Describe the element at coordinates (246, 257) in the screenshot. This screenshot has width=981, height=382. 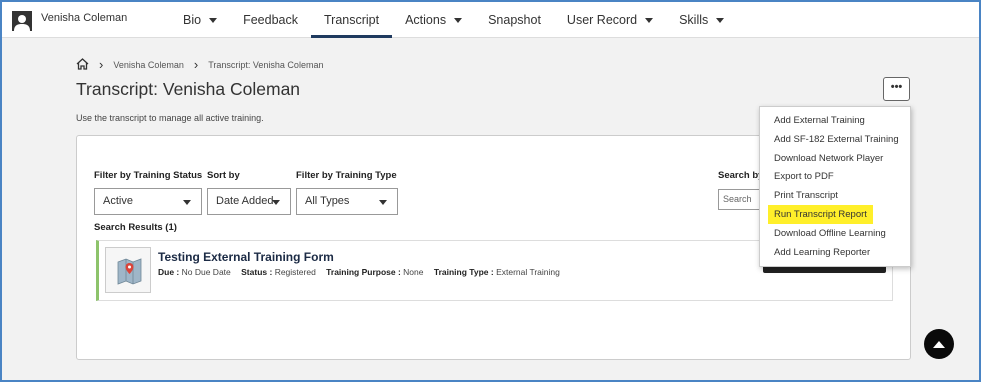
I see `training-title: Testing External Training Form` at that location.